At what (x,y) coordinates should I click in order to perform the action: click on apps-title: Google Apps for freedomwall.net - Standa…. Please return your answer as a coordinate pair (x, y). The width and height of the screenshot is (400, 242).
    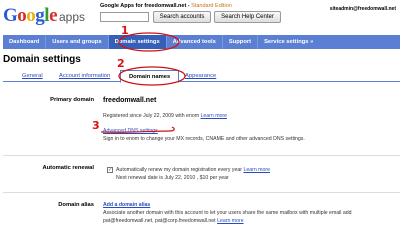
    Looking at the image, I should click on (166, 6).